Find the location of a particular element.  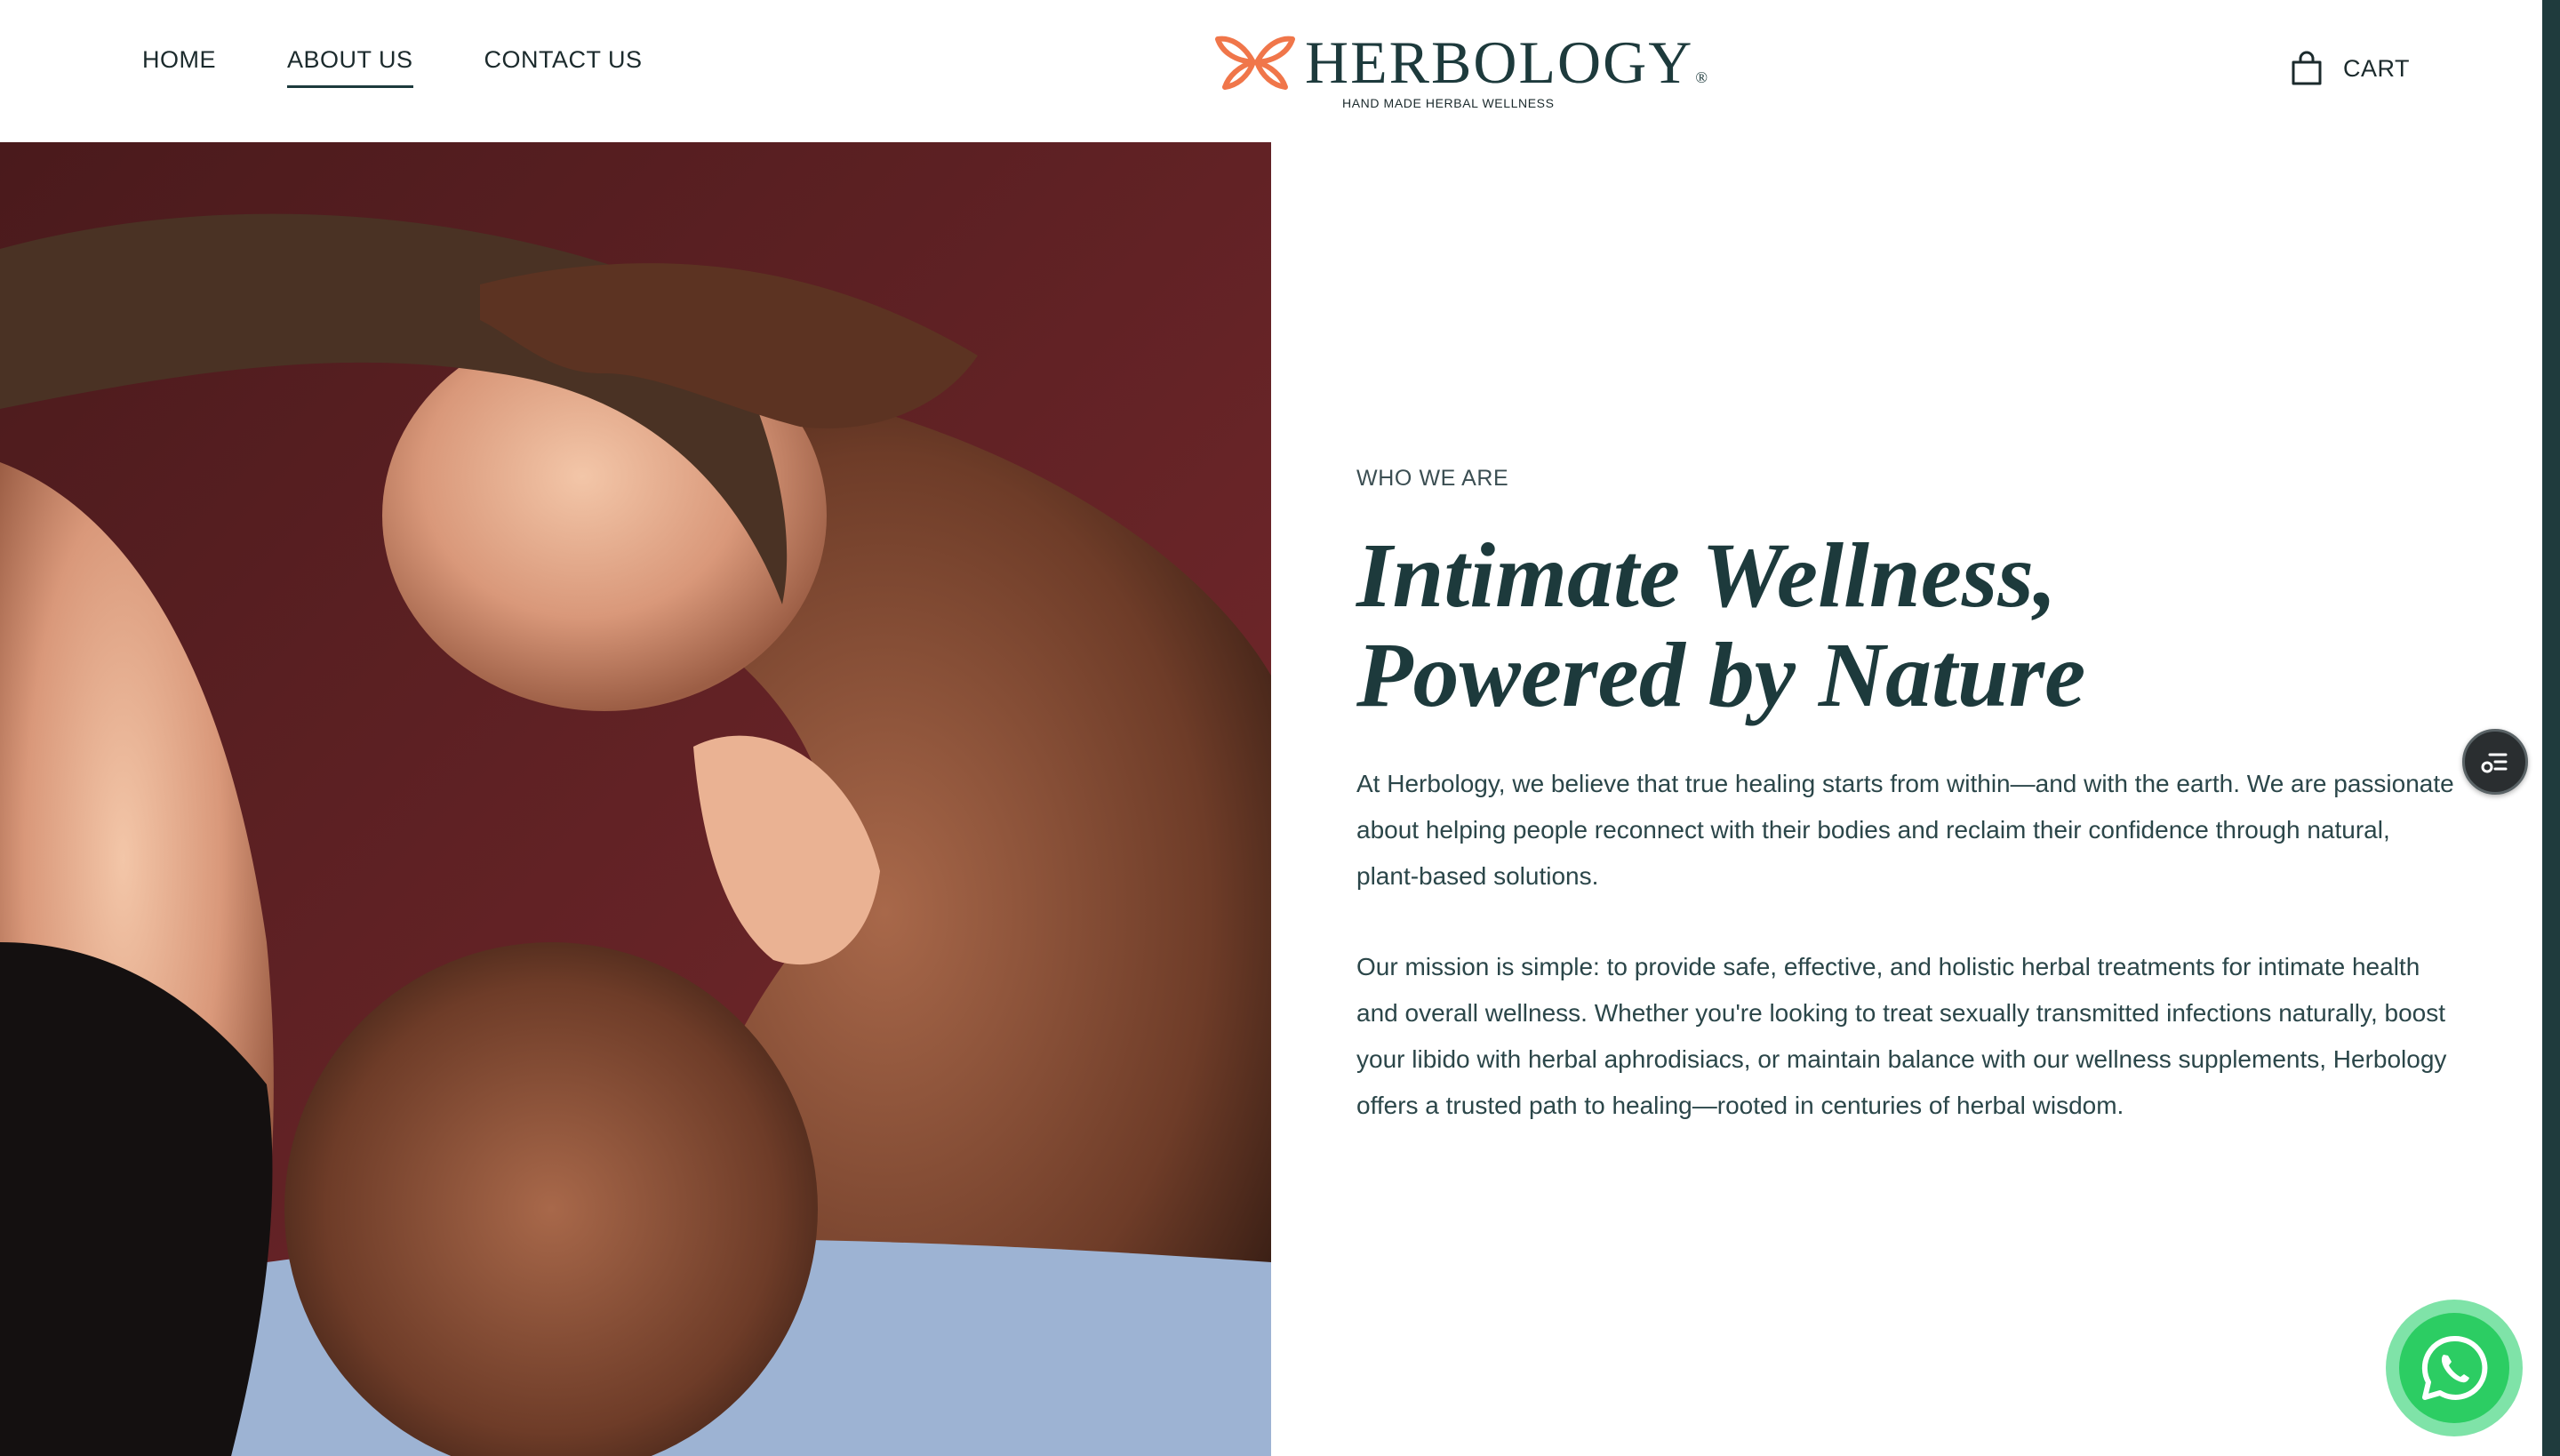

page-edge-strip is located at coordinates (2551, 728).